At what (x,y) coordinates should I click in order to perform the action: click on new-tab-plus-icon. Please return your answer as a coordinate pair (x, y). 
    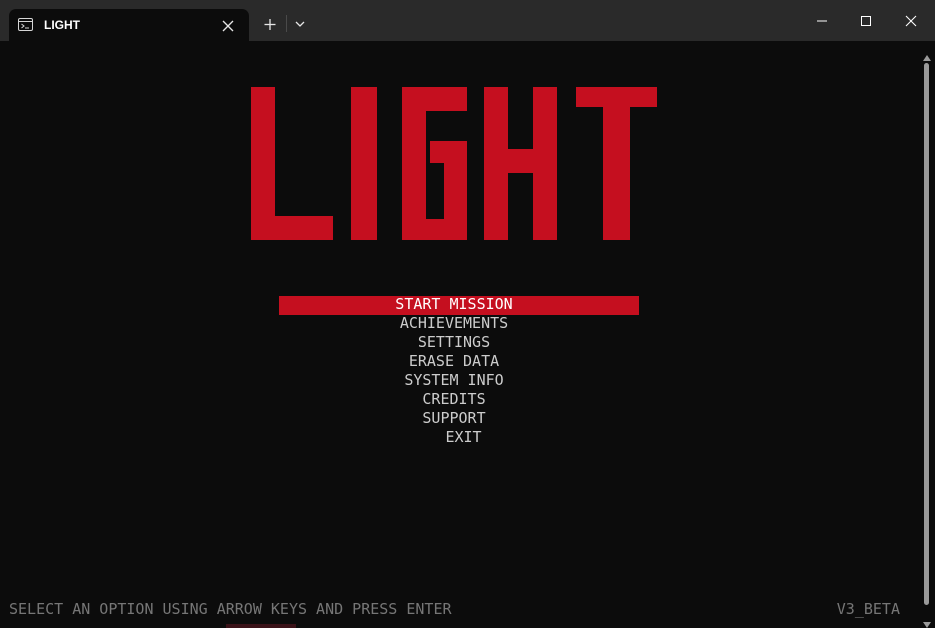
    Looking at the image, I should click on (270, 24).